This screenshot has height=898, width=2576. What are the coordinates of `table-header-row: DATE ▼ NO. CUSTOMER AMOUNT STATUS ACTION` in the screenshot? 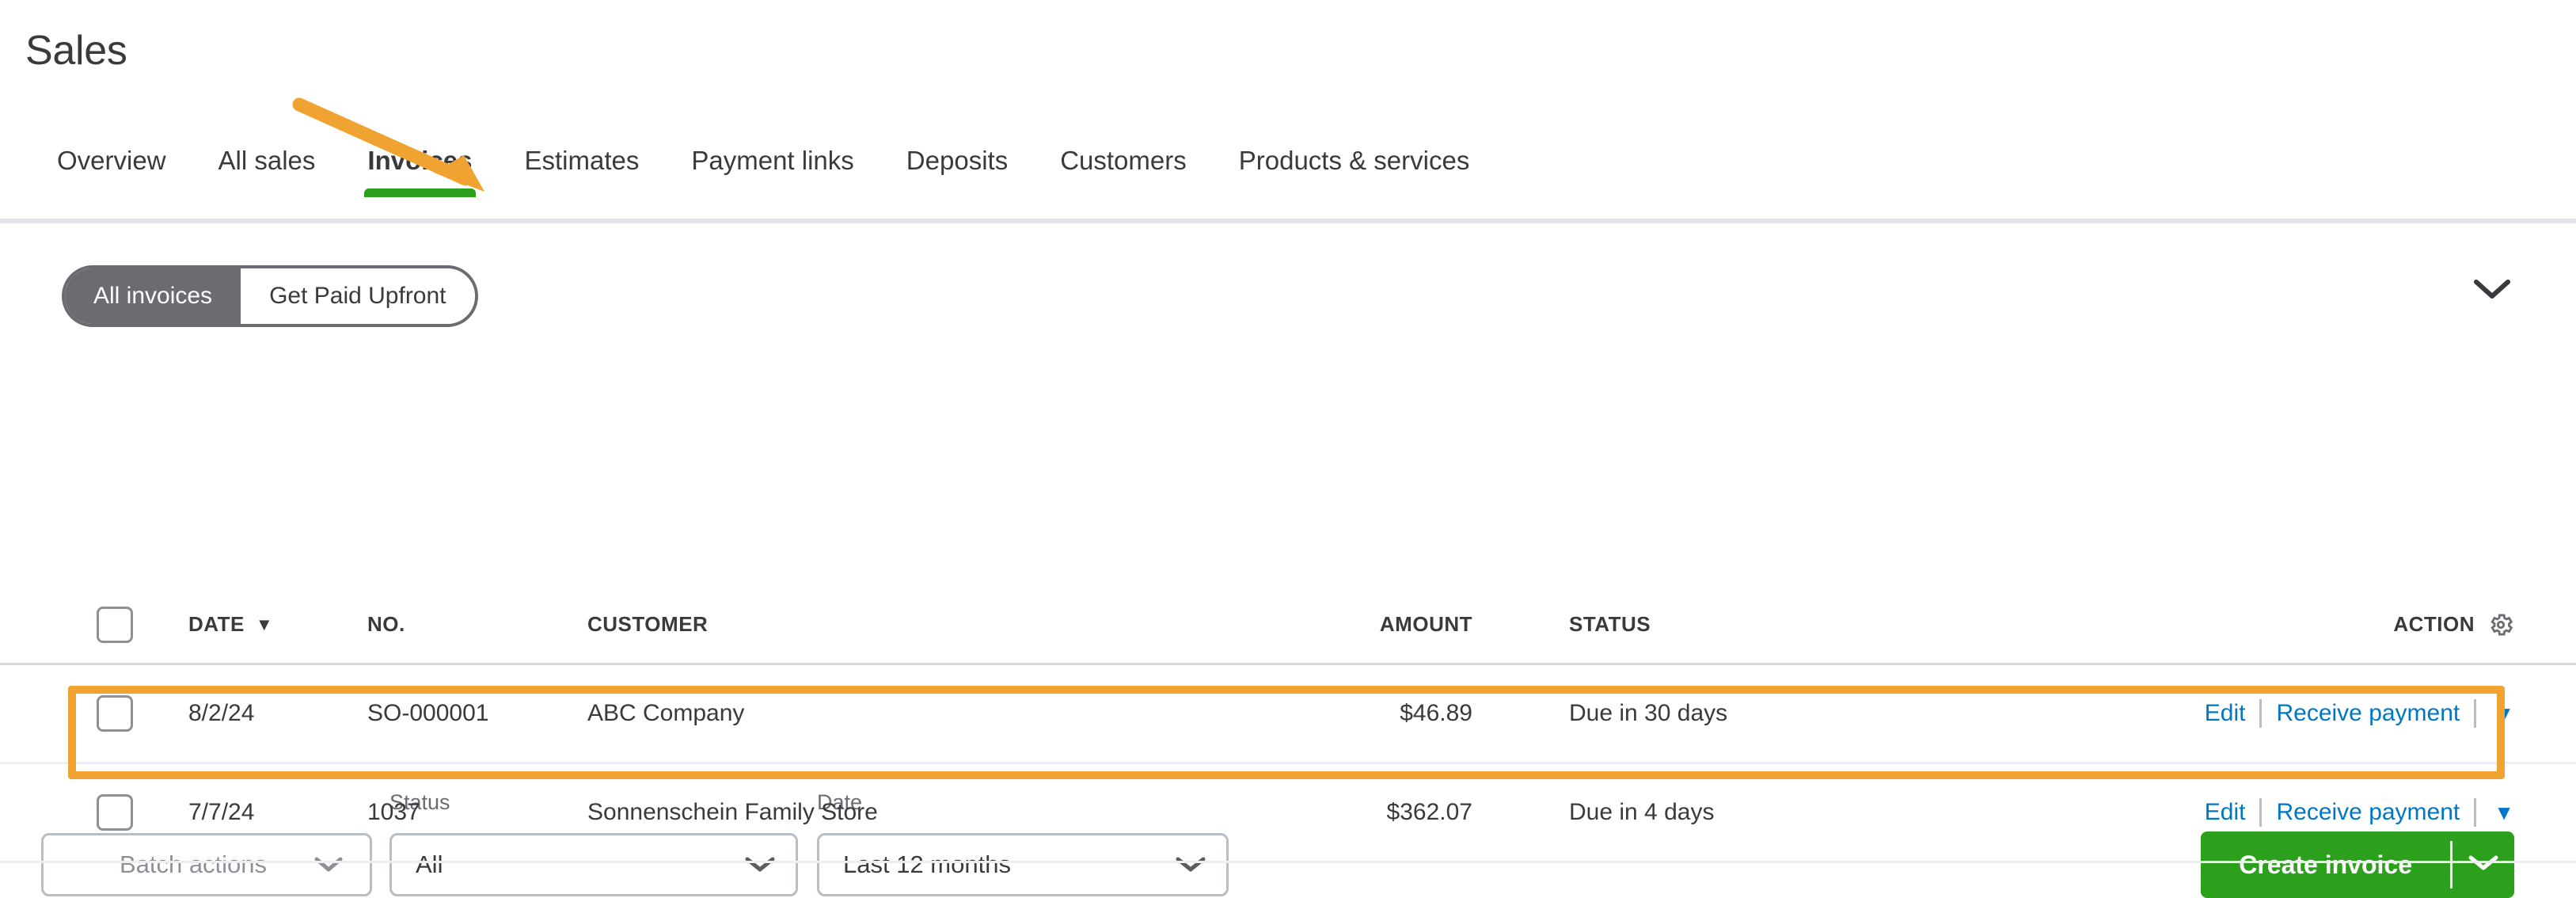 It's located at (1288, 625).